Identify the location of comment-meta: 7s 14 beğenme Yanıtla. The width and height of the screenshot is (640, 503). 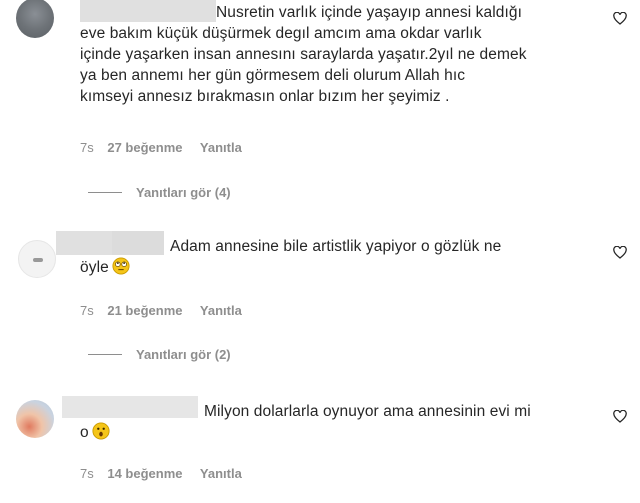
(168, 473).